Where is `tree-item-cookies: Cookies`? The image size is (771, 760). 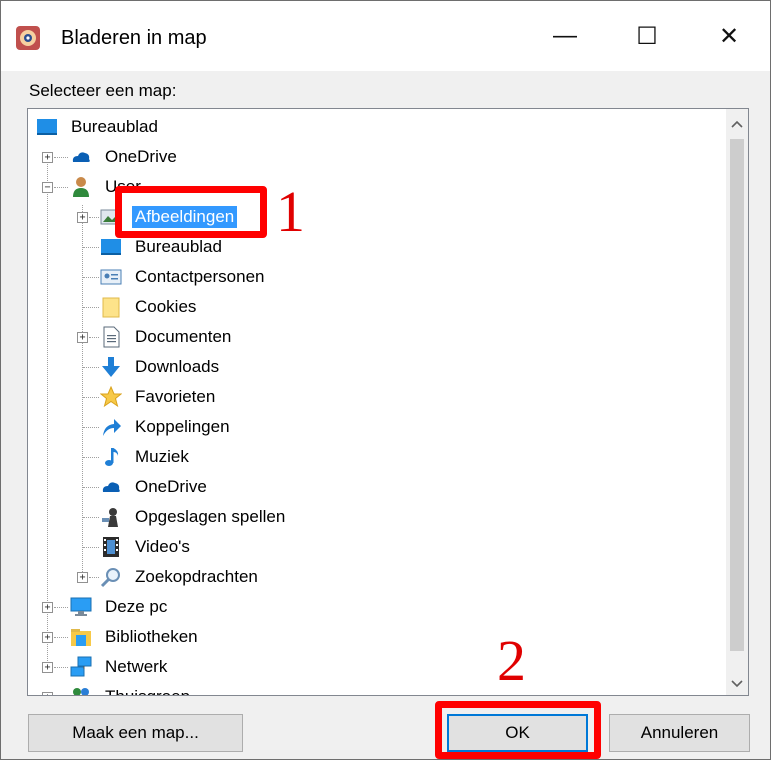 tree-item-cookies: Cookies is located at coordinates (149, 307).